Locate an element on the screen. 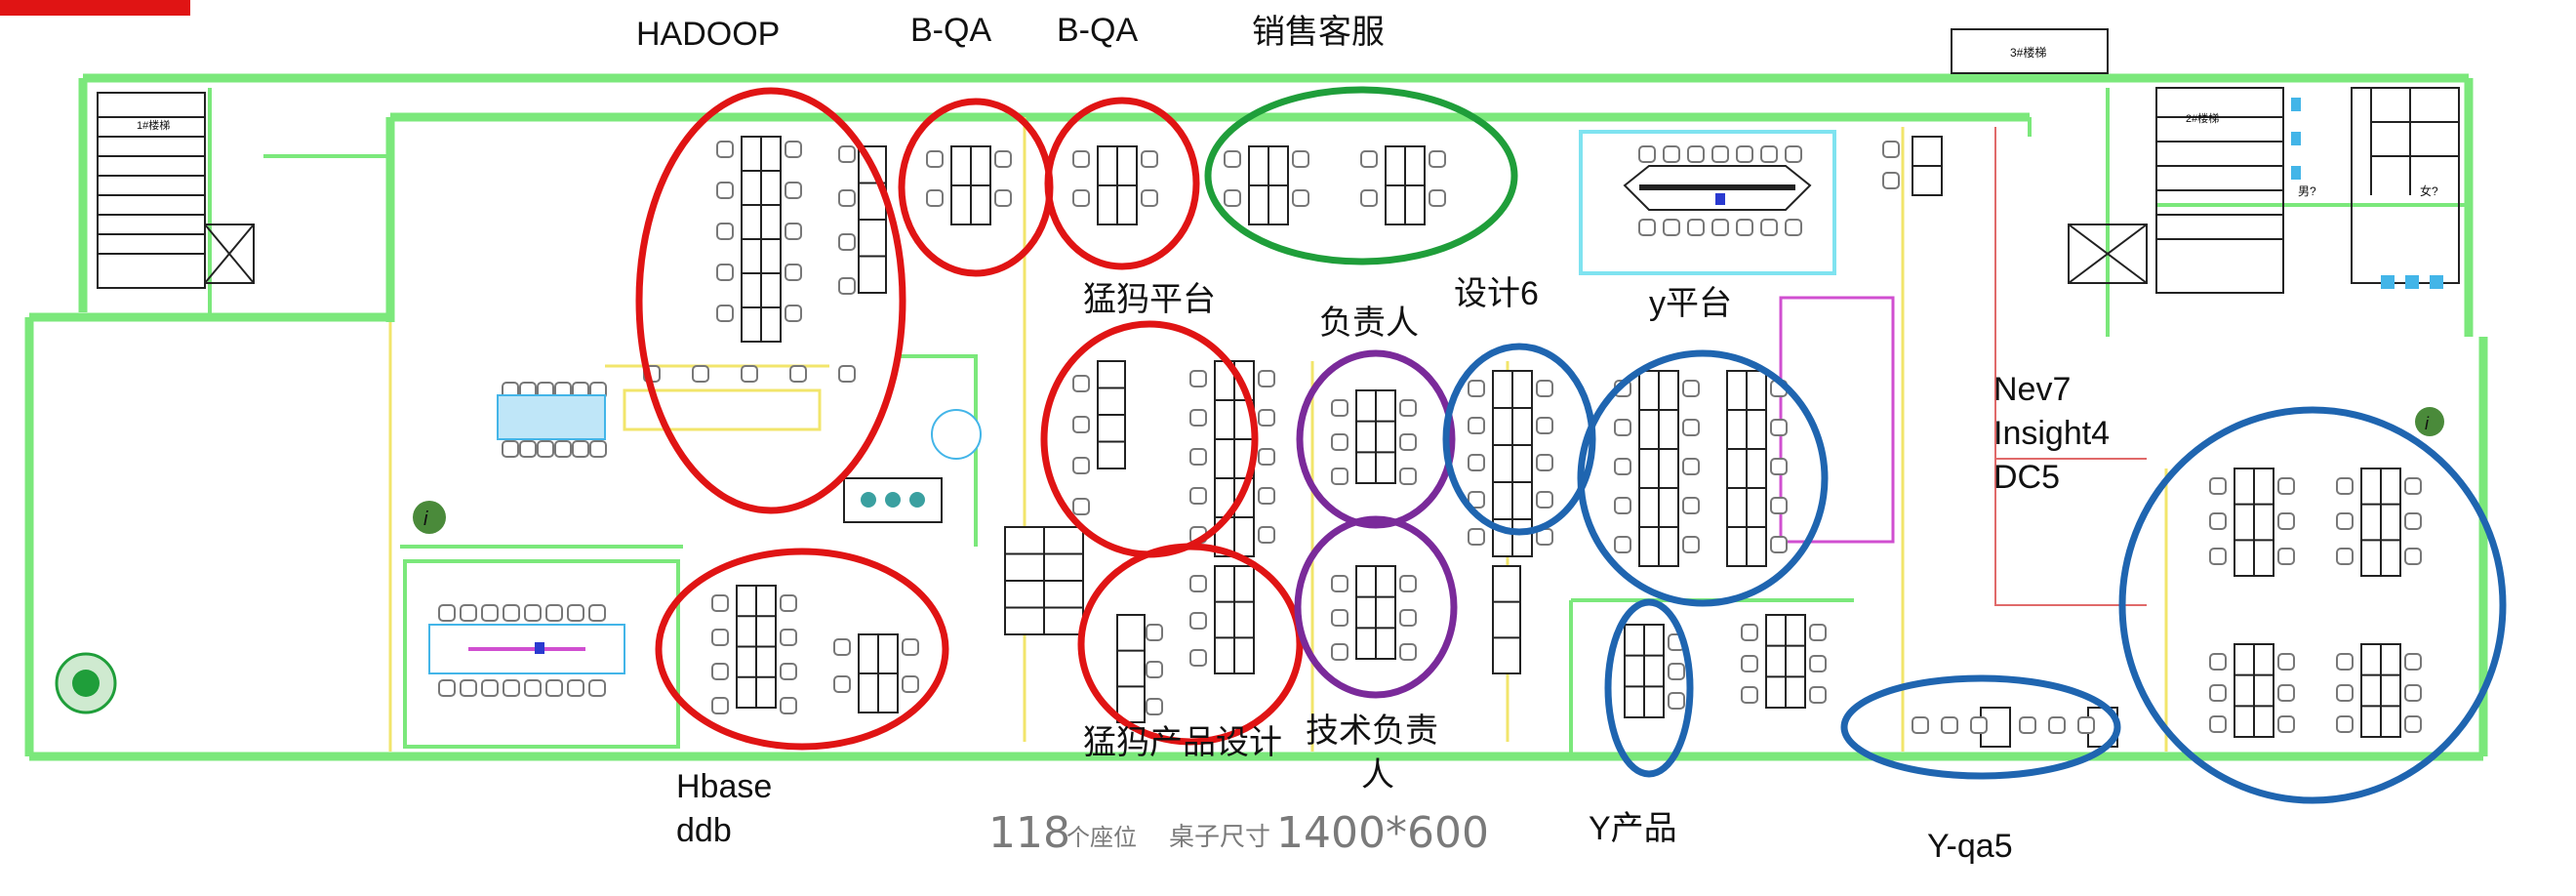 Image resolution: width=2576 pixels, height=896 pixels. desk-size: 1400*600 is located at coordinates (1382, 833).